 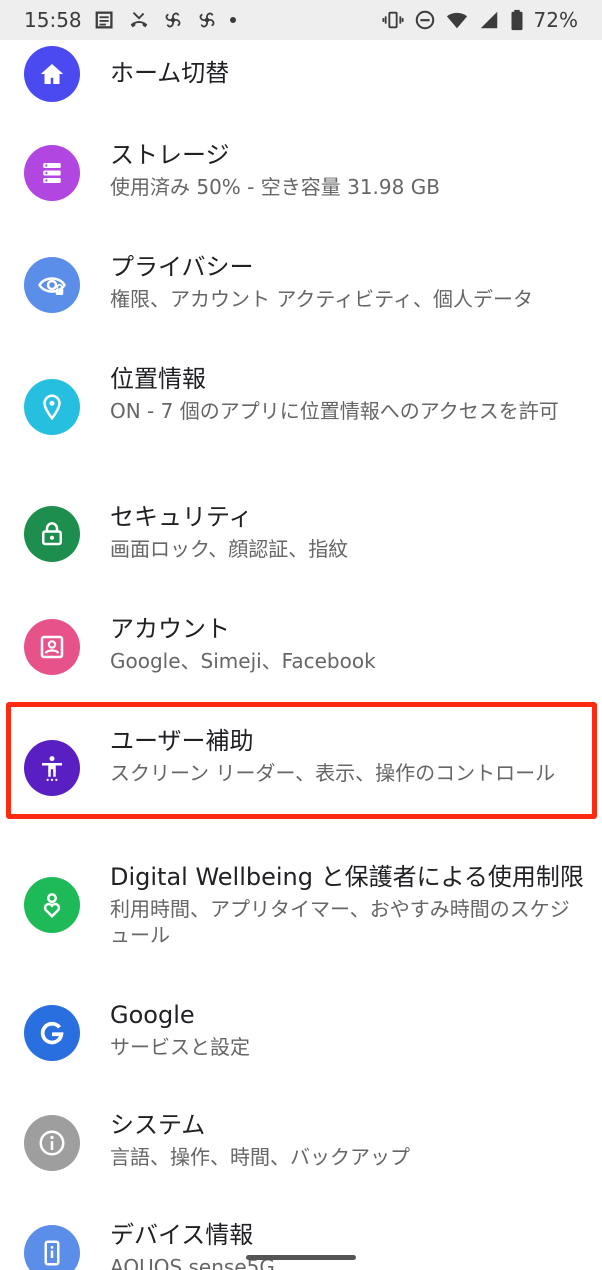 I want to click on wifi-icon, so click(x=457, y=20).